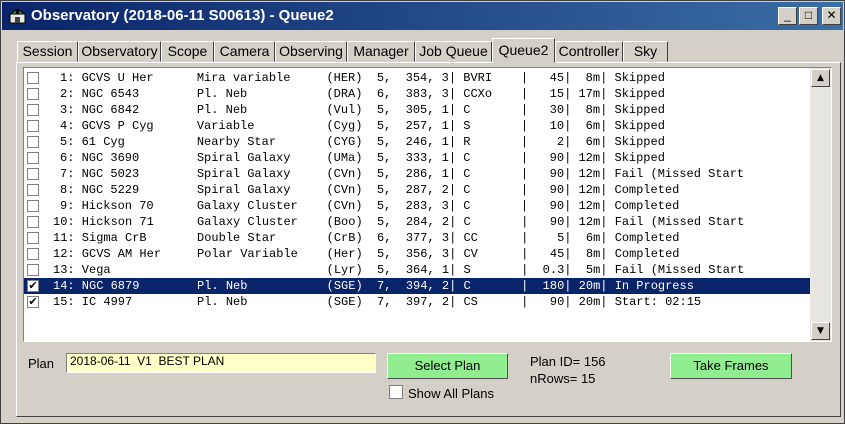 This screenshot has height=424, width=845. What do you see at coordinates (41, 363) in the screenshot?
I see `plan-label: Plan` at bounding box center [41, 363].